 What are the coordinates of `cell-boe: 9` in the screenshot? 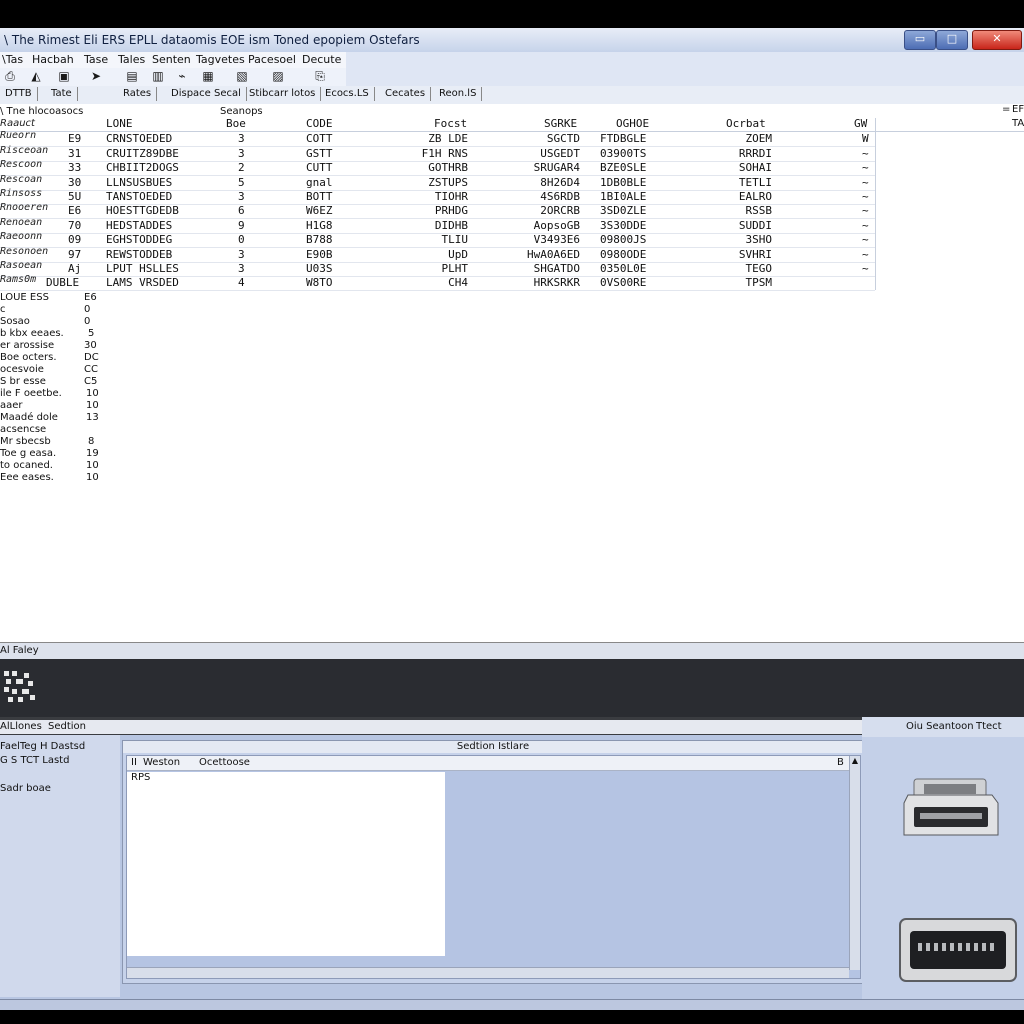 It's located at (241, 225).